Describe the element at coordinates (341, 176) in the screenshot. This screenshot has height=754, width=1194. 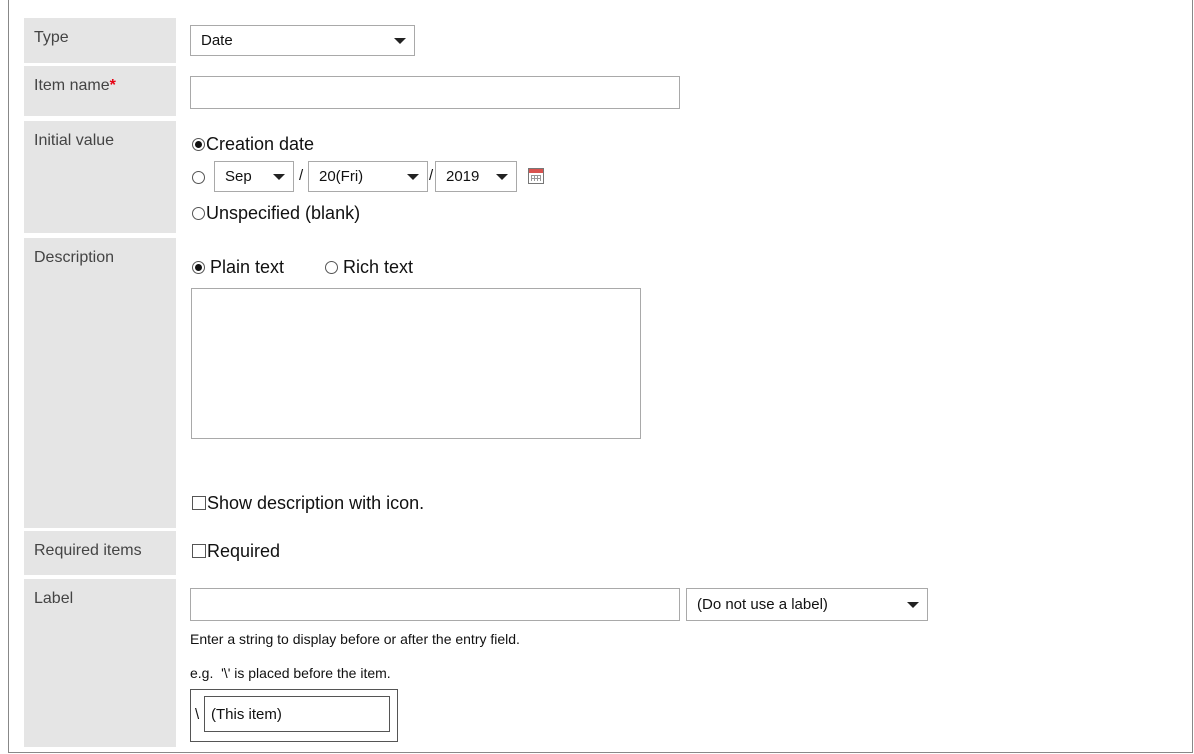
I see `day-select-value: 20(Fri)` at that location.